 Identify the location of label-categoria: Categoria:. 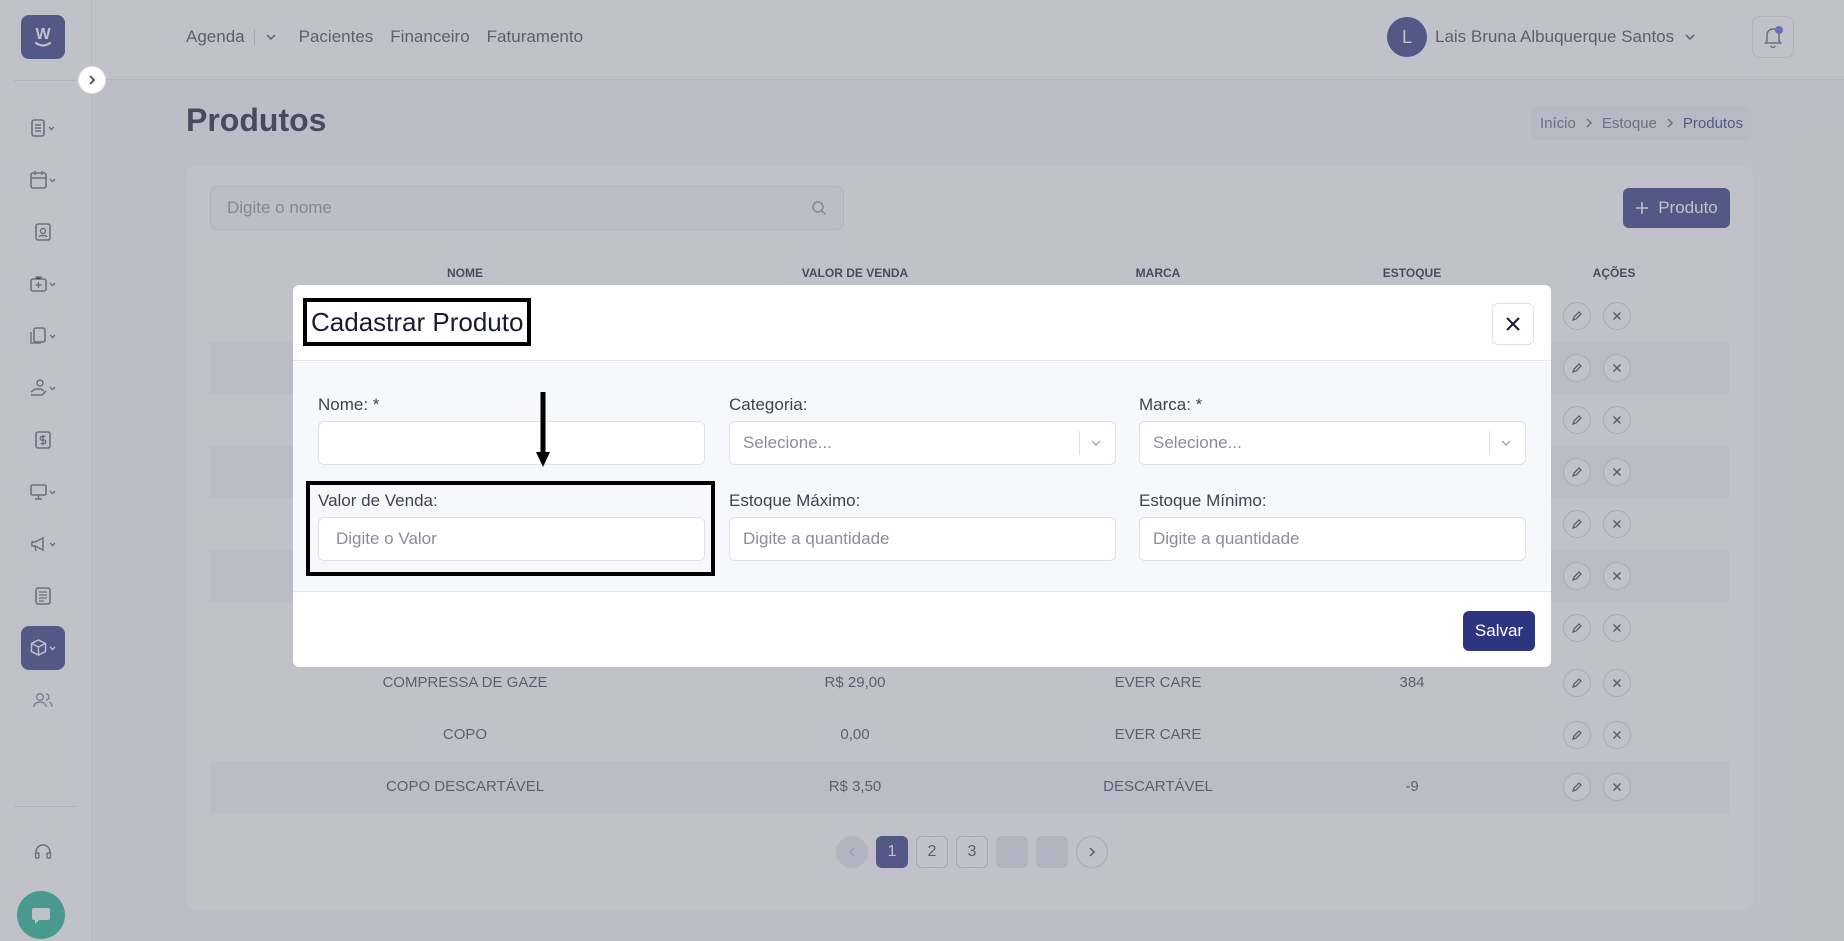
(768, 404).